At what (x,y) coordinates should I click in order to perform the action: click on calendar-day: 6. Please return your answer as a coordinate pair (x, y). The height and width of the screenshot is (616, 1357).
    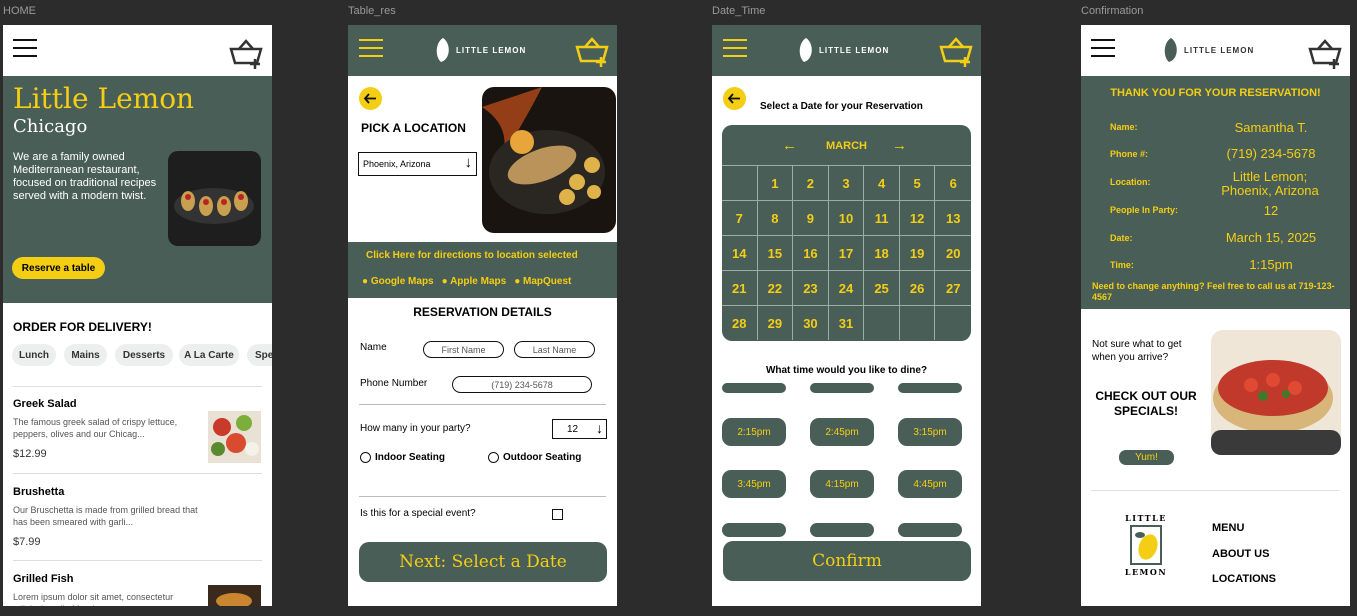
    Looking at the image, I should click on (953, 182).